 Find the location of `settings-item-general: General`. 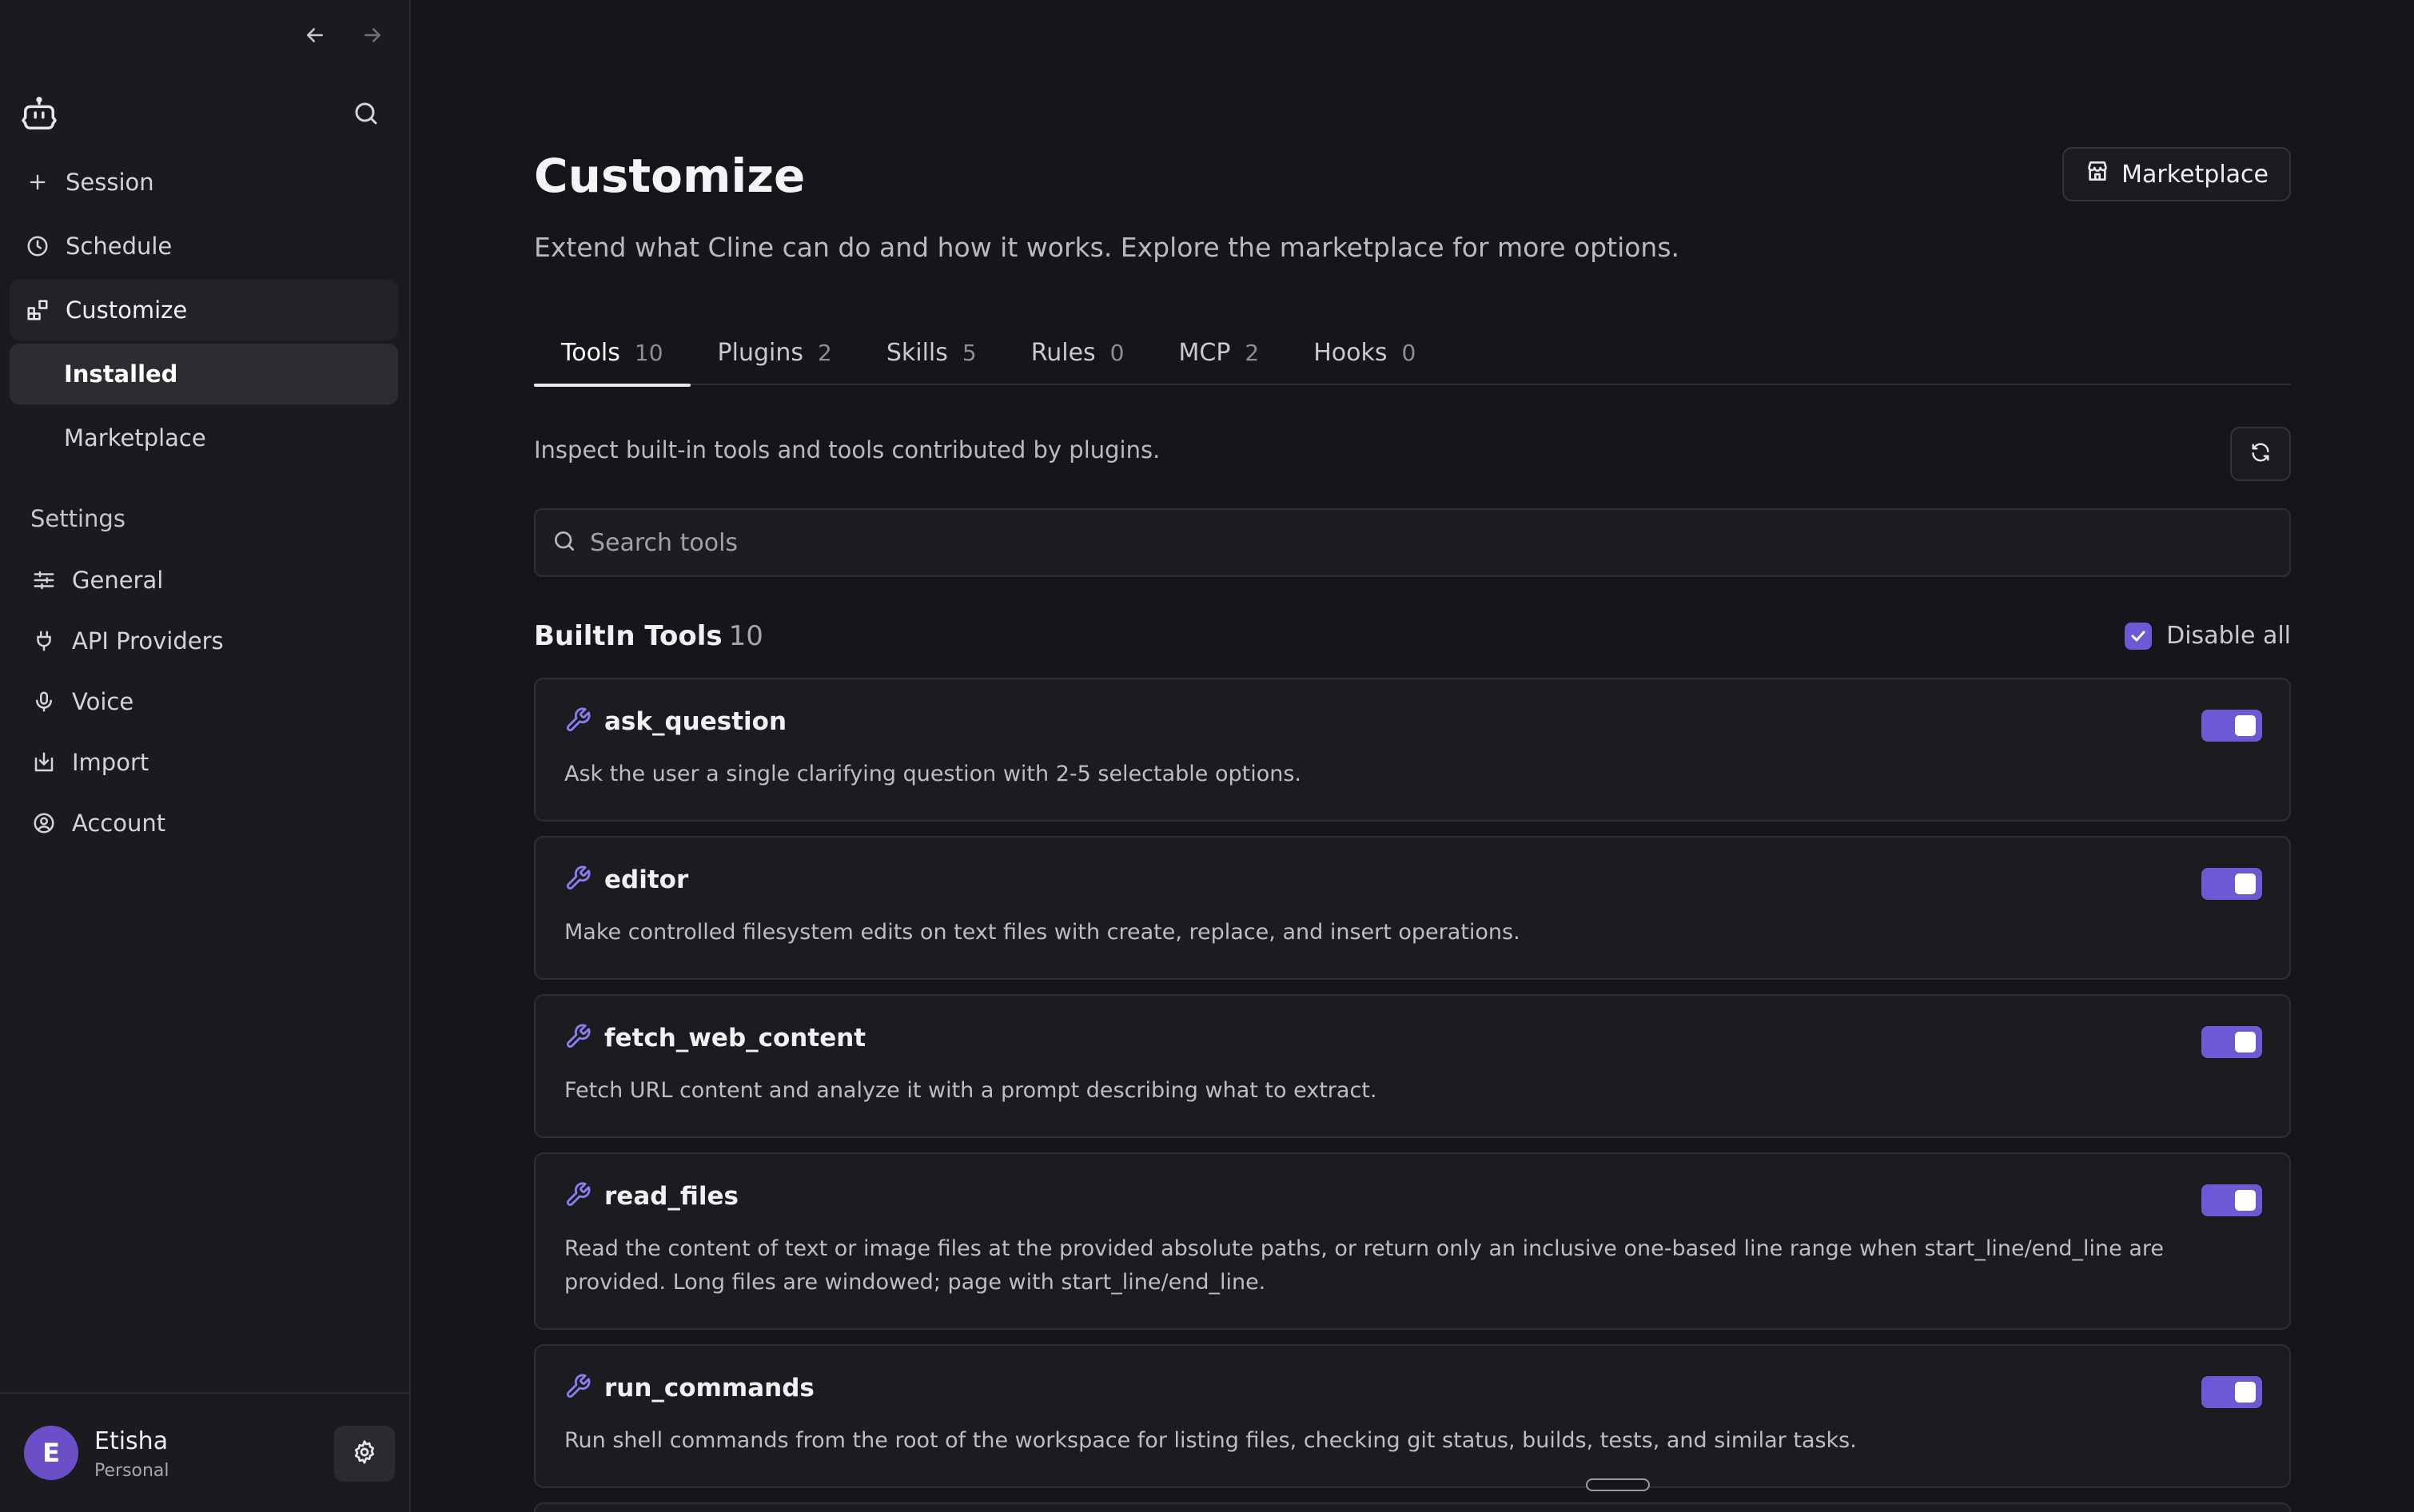

settings-item-general: General is located at coordinates (204, 580).